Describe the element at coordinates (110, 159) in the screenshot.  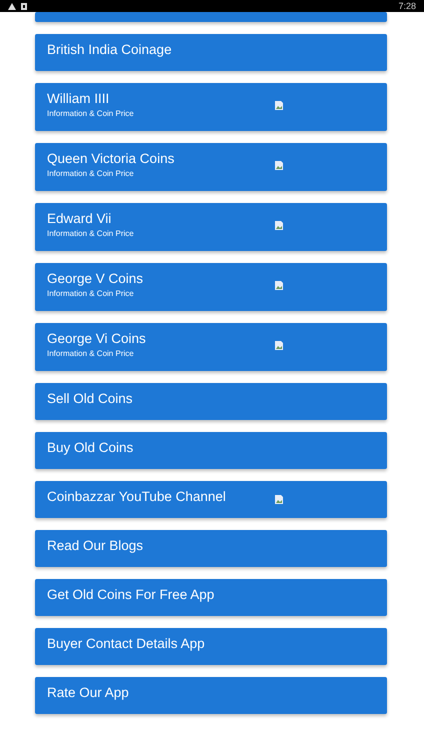
I see `menu-title: Queen Victoria Coins` at that location.